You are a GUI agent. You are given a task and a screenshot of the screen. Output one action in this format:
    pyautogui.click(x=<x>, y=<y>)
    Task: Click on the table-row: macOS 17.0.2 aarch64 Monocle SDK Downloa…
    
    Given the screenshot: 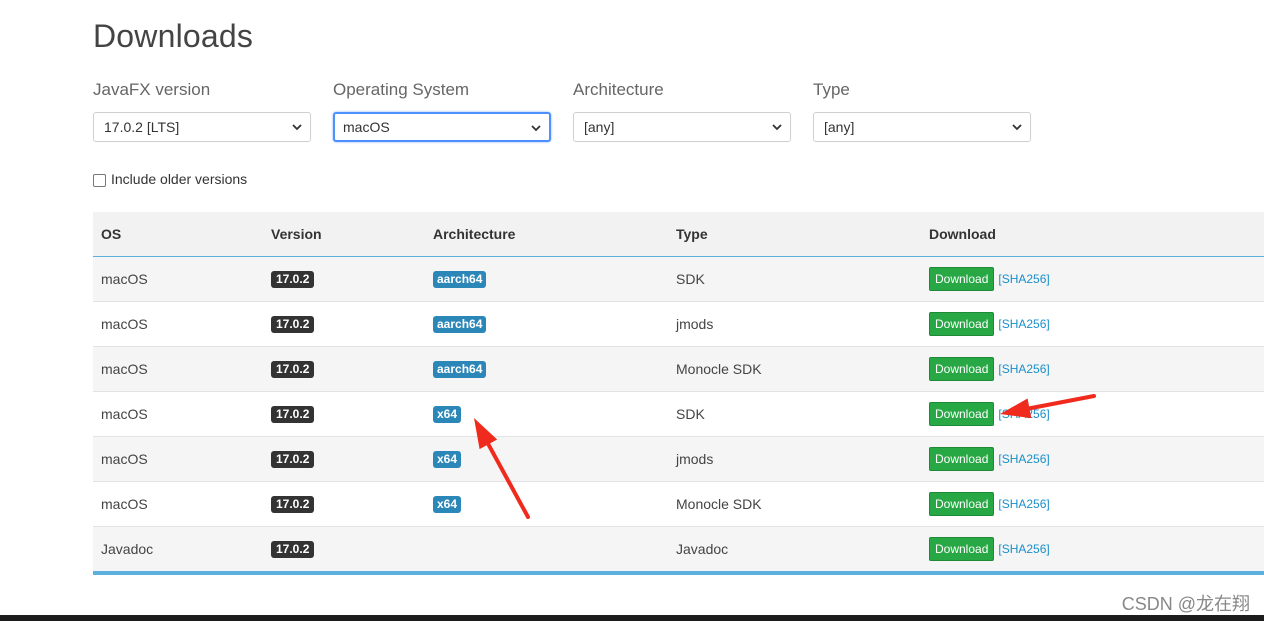 What is the action you would take?
    pyautogui.click(x=678, y=369)
    